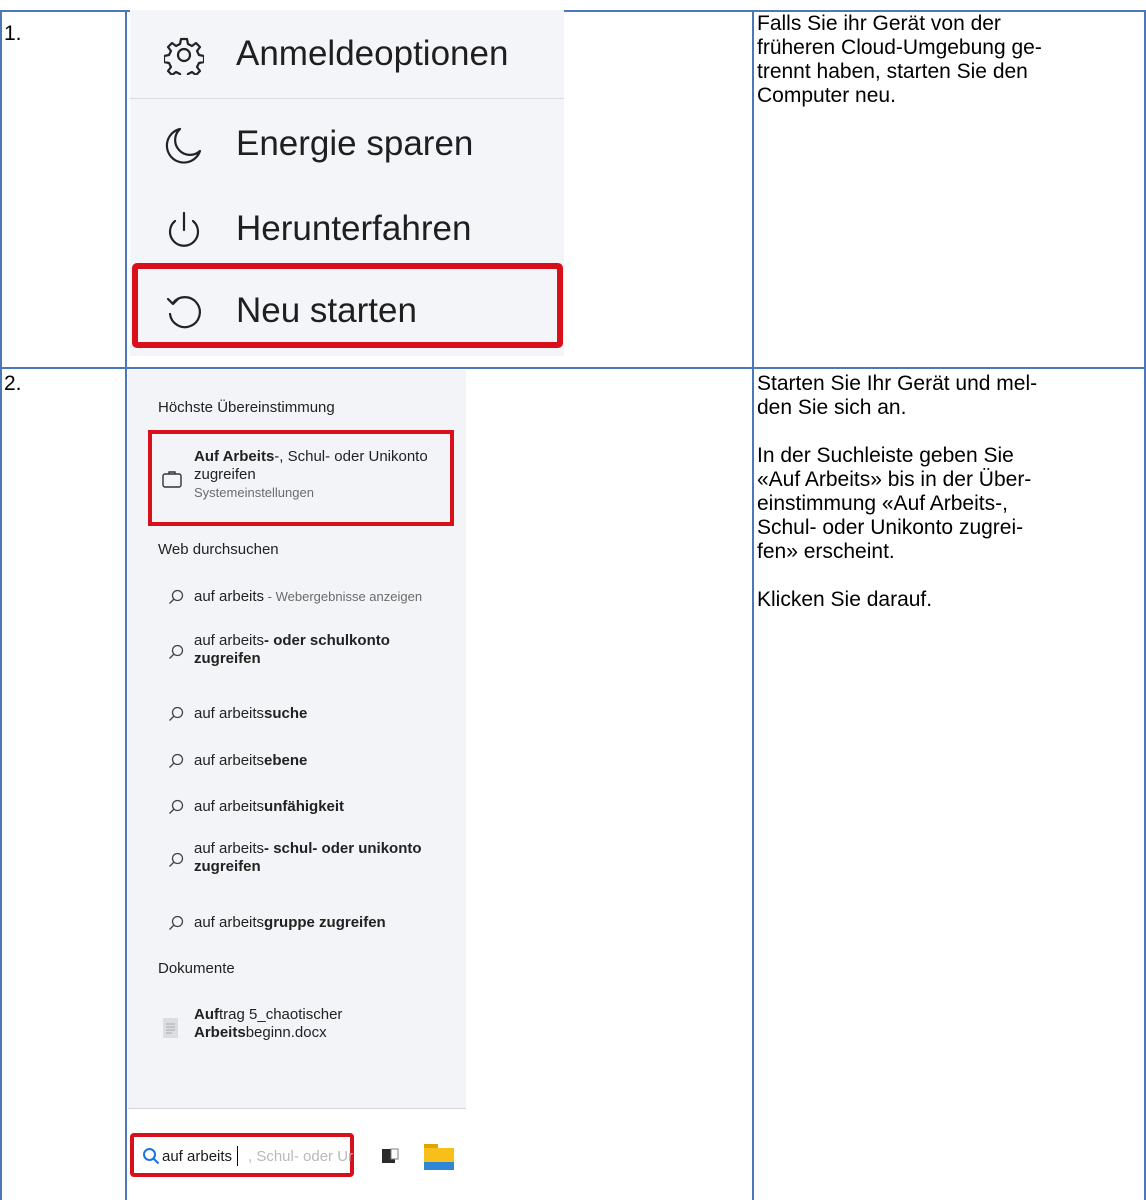 This screenshot has height=1200, width=1146. What do you see at coordinates (832, 407) in the screenshot?
I see `instruction-line: den Sie sich an.` at bounding box center [832, 407].